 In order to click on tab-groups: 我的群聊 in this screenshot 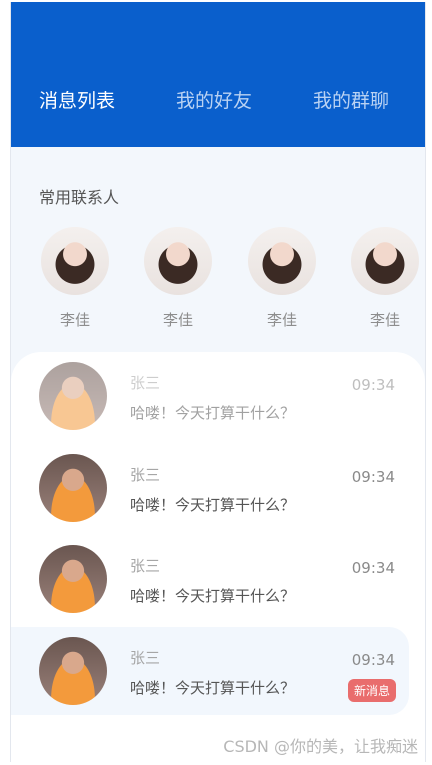, I will do `click(351, 99)`.